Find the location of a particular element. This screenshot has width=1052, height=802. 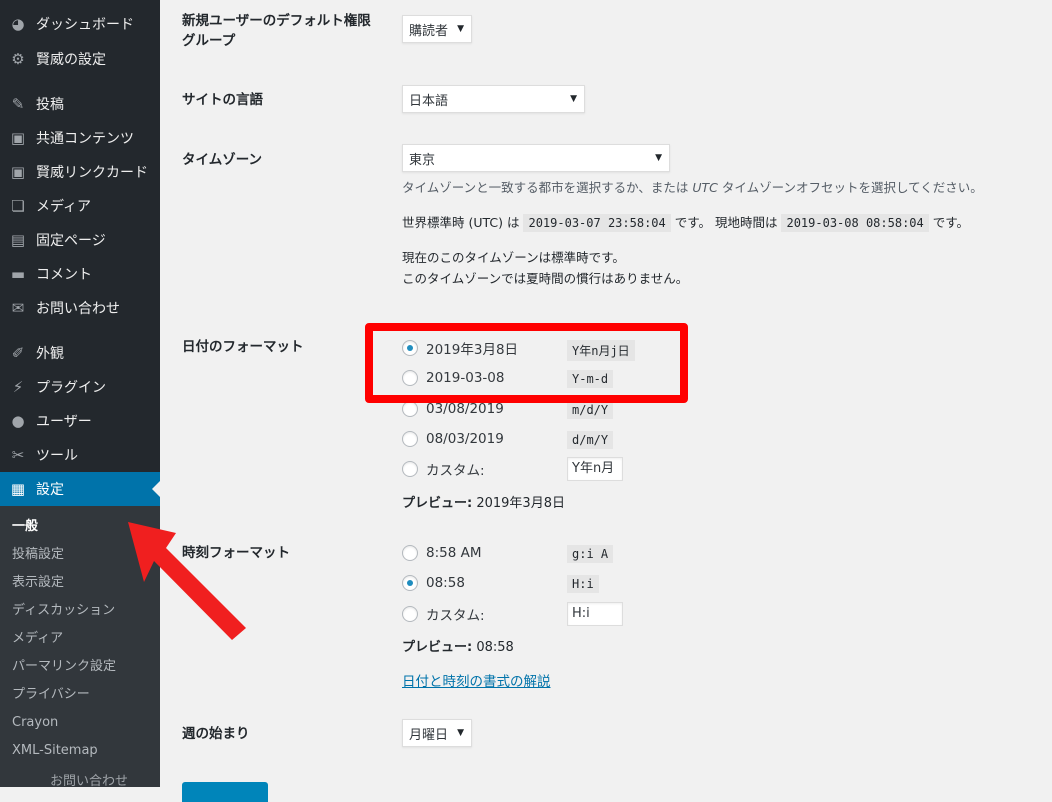

active-indicator is located at coordinates (156, 489).